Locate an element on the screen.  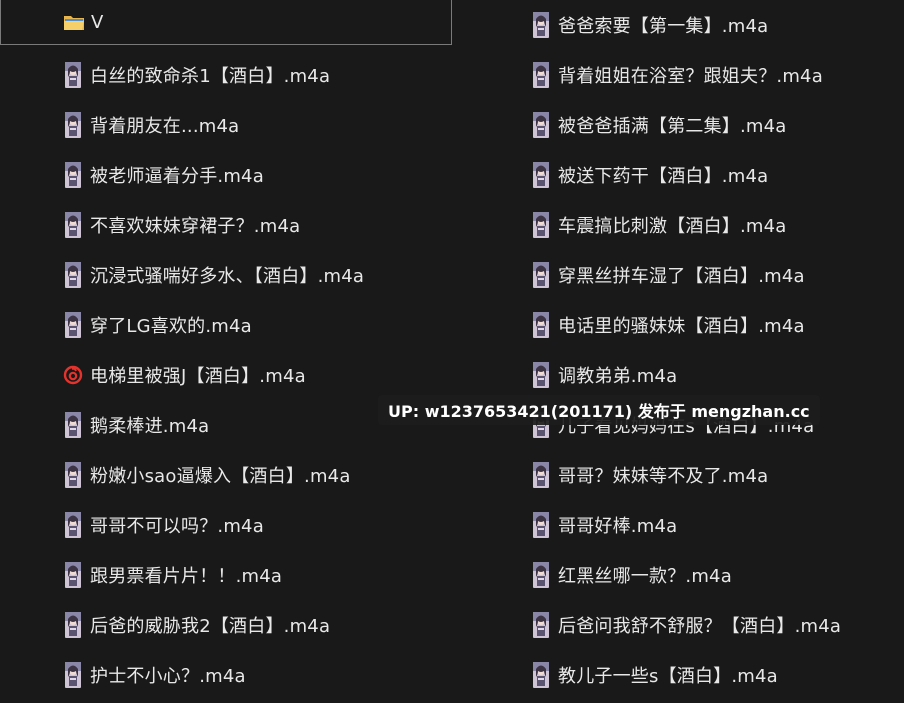
file-item: 电梯里被强J【酒白】.m4a is located at coordinates (226, 375).